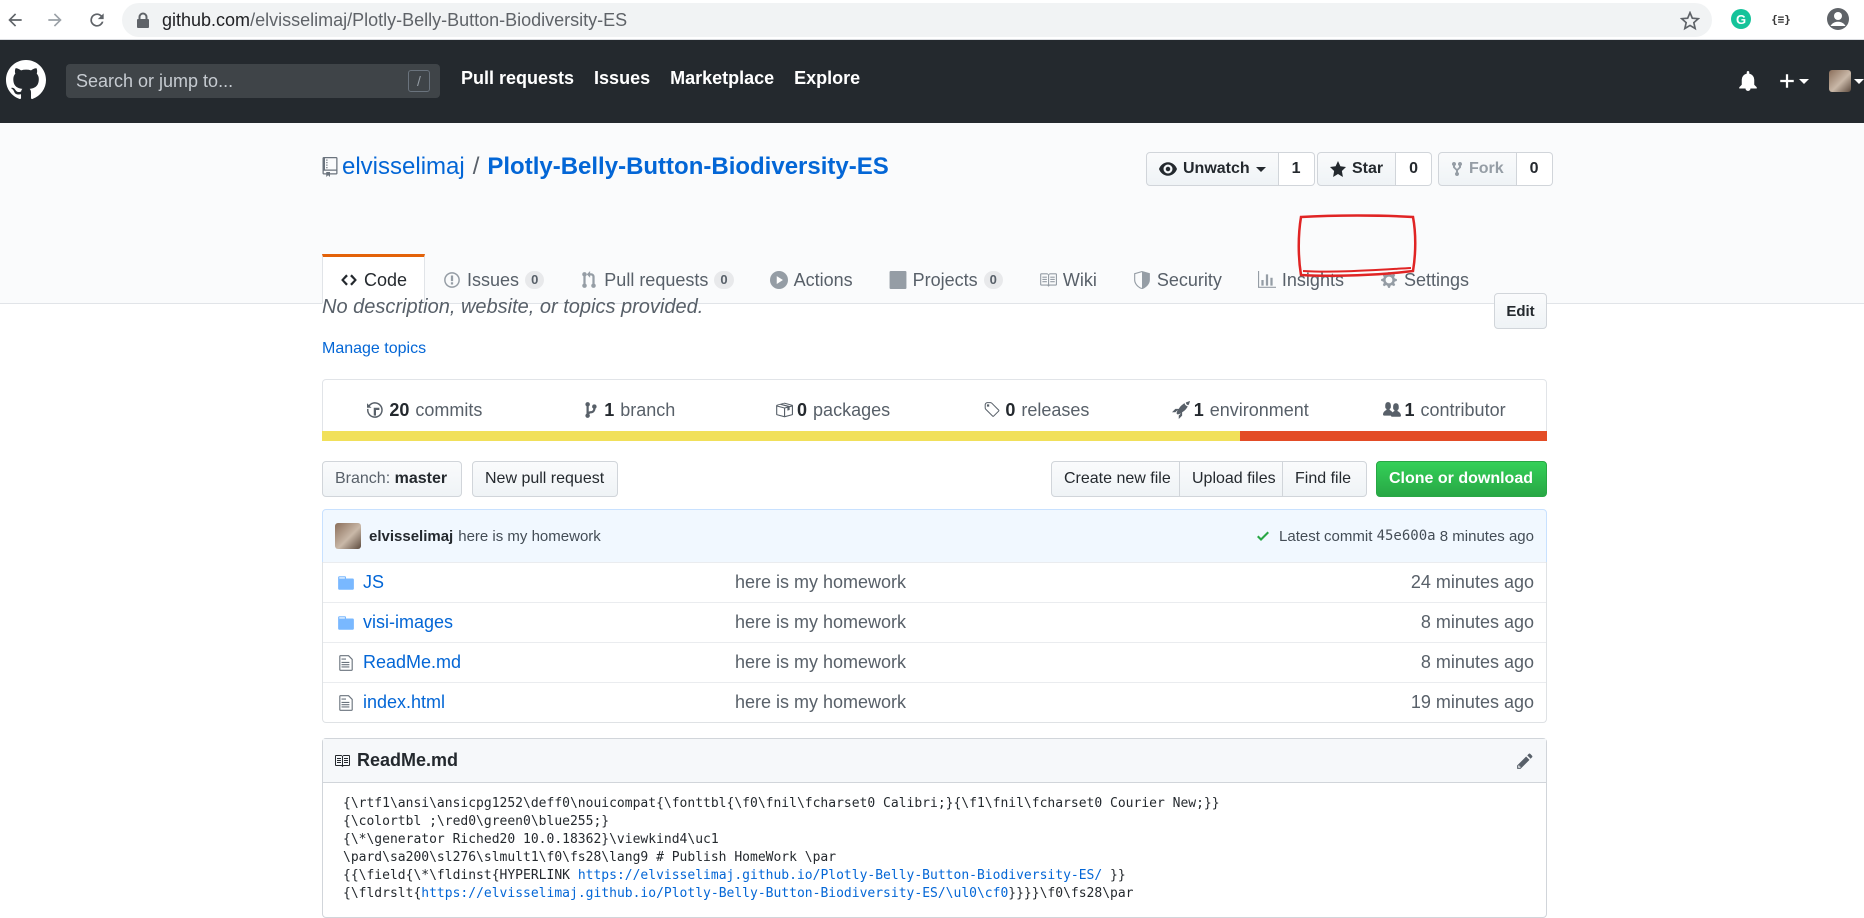 The image size is (1864, 918). Describe the element at coordinates (411, 536) in the screenshot. I see `commit-author: elvisselimaj` at that location.